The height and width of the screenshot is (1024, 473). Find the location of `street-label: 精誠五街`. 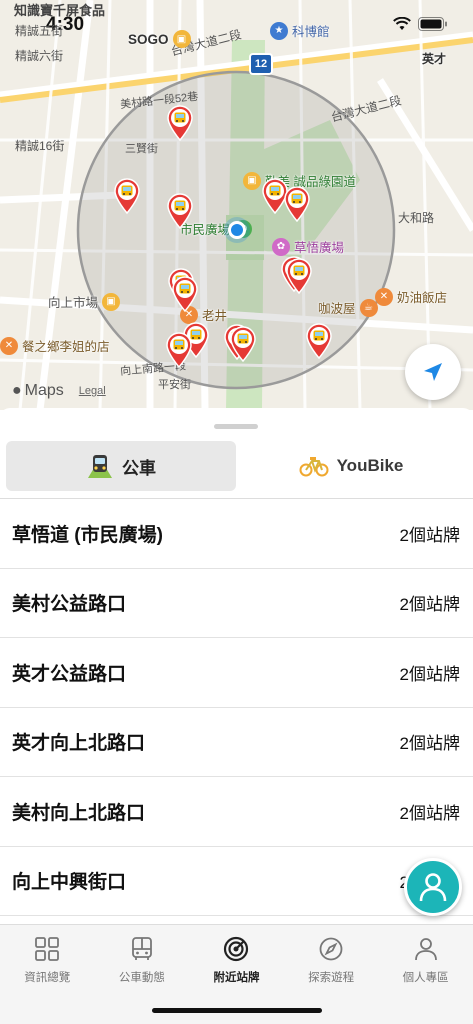

street-label: 精誠五街 is located at coordinates (39, 31).